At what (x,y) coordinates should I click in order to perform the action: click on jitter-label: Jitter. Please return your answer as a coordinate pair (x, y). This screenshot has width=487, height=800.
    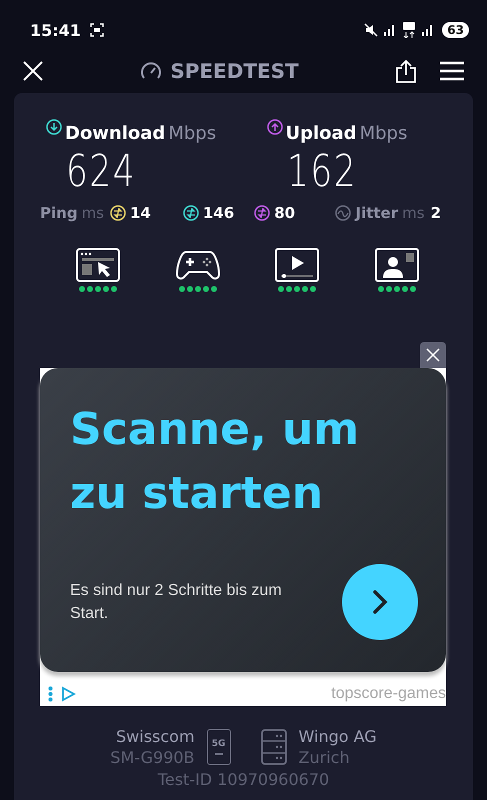
    Looking at the image, I should click on (376, 213).